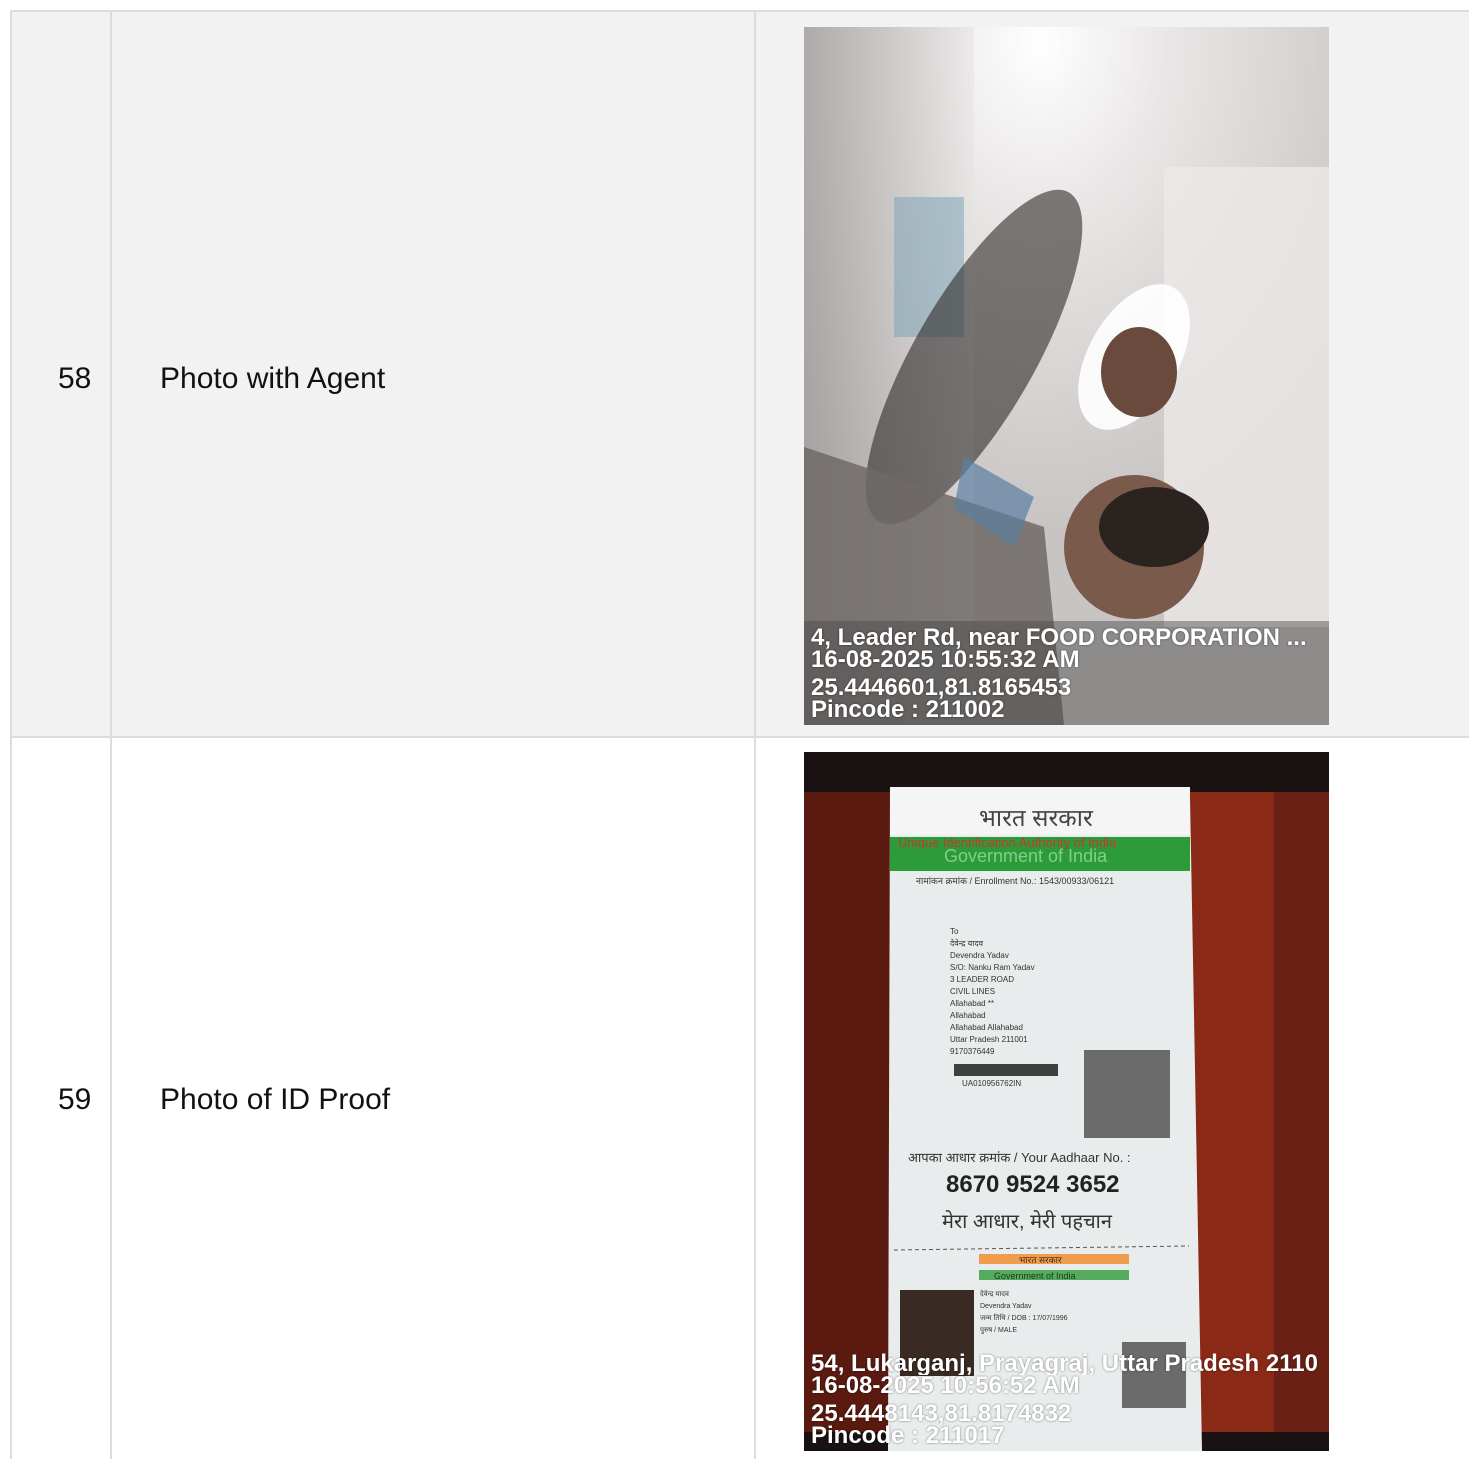  What do you see at coordinates (1019, 1157) in the screenshot?
I see `card-aadhaar-label: आपका आधार क्रमांक / Your Aadhaar No. :` at bounding box center [1019, 1157].